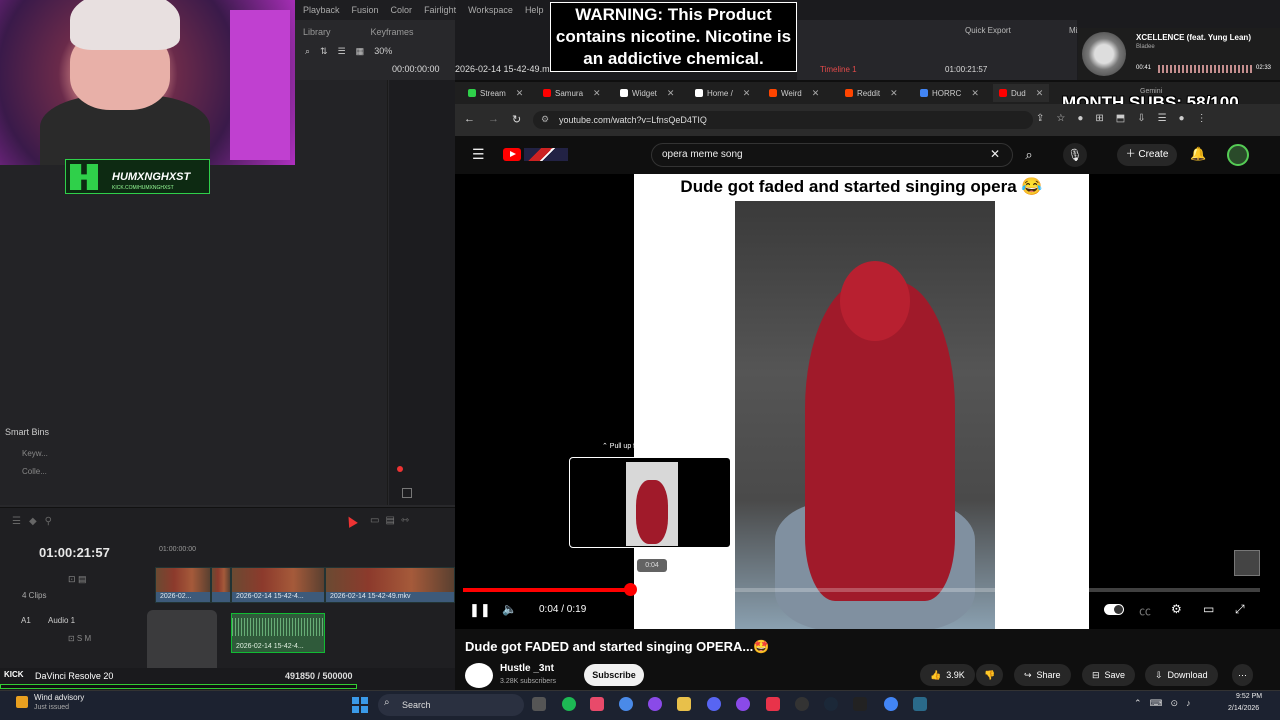 Image resolution: width=1280 pixels, height=720 pixels. Describe the element at coordinates (891, 704) in the screenshot. I see `chrome-active-icon` at that location.